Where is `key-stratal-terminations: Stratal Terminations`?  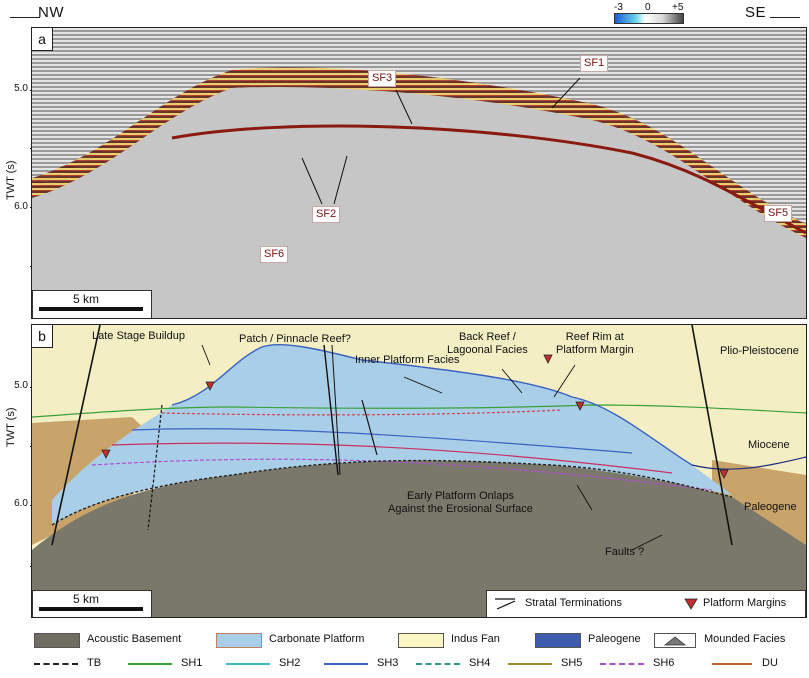 key-stratal-terminations: Stratal Terminations is located at coordinates (574, 603).